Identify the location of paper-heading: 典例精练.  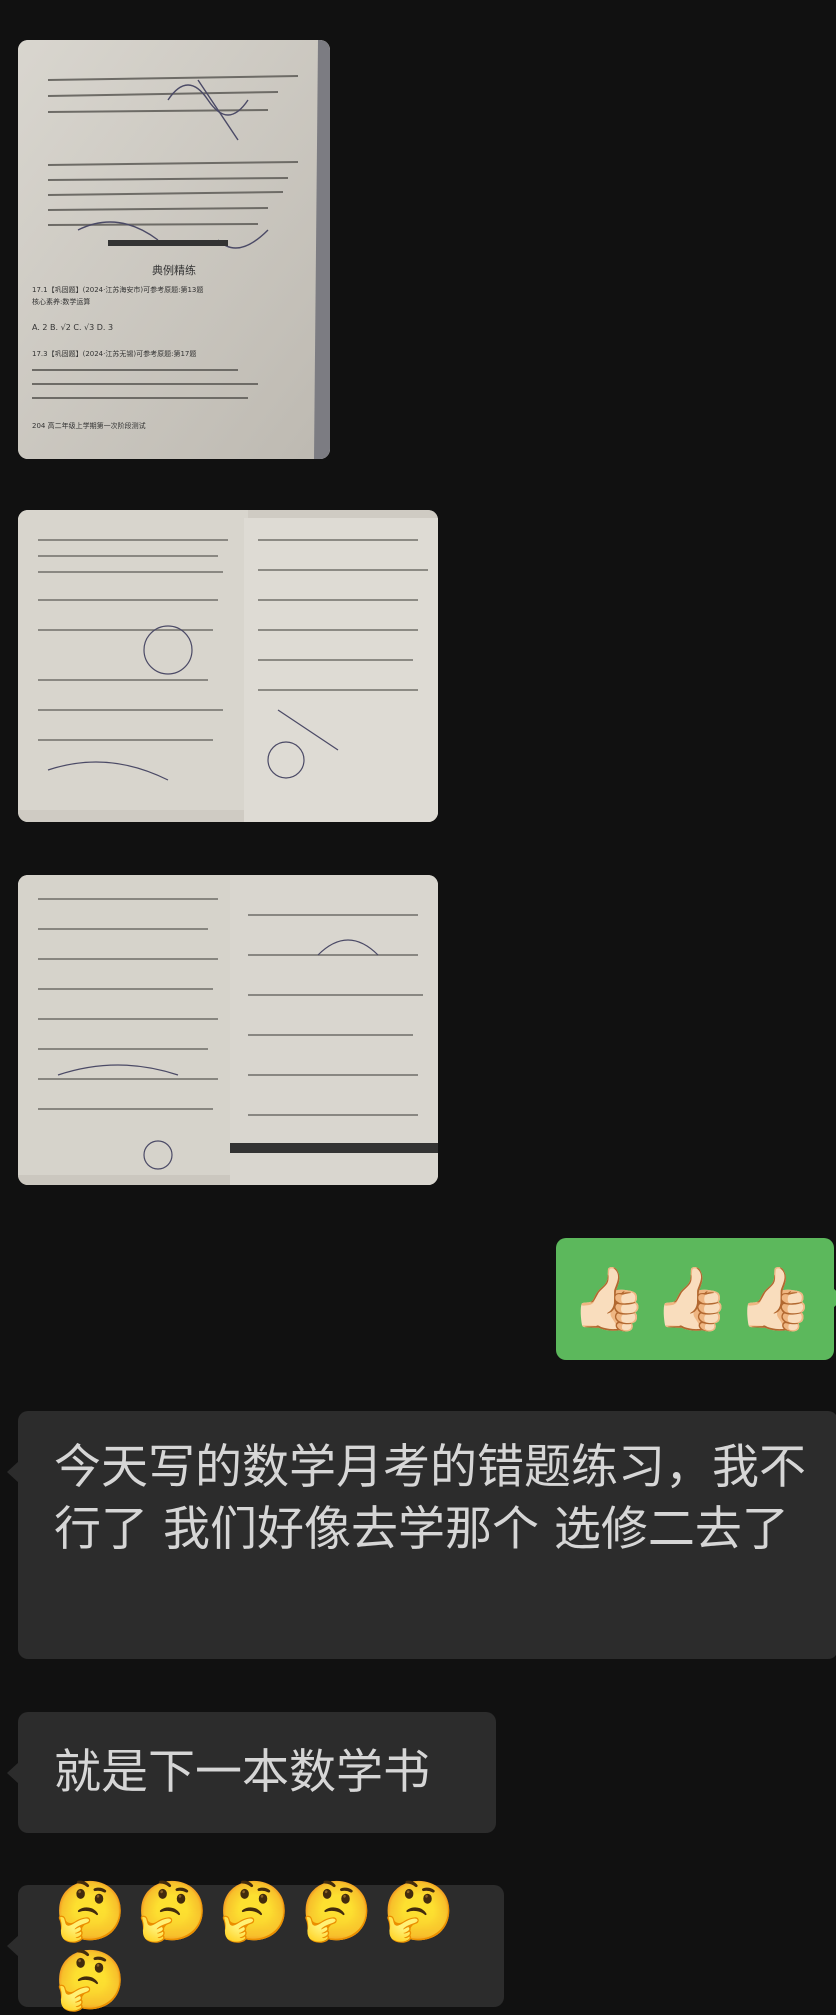
(174, 270).